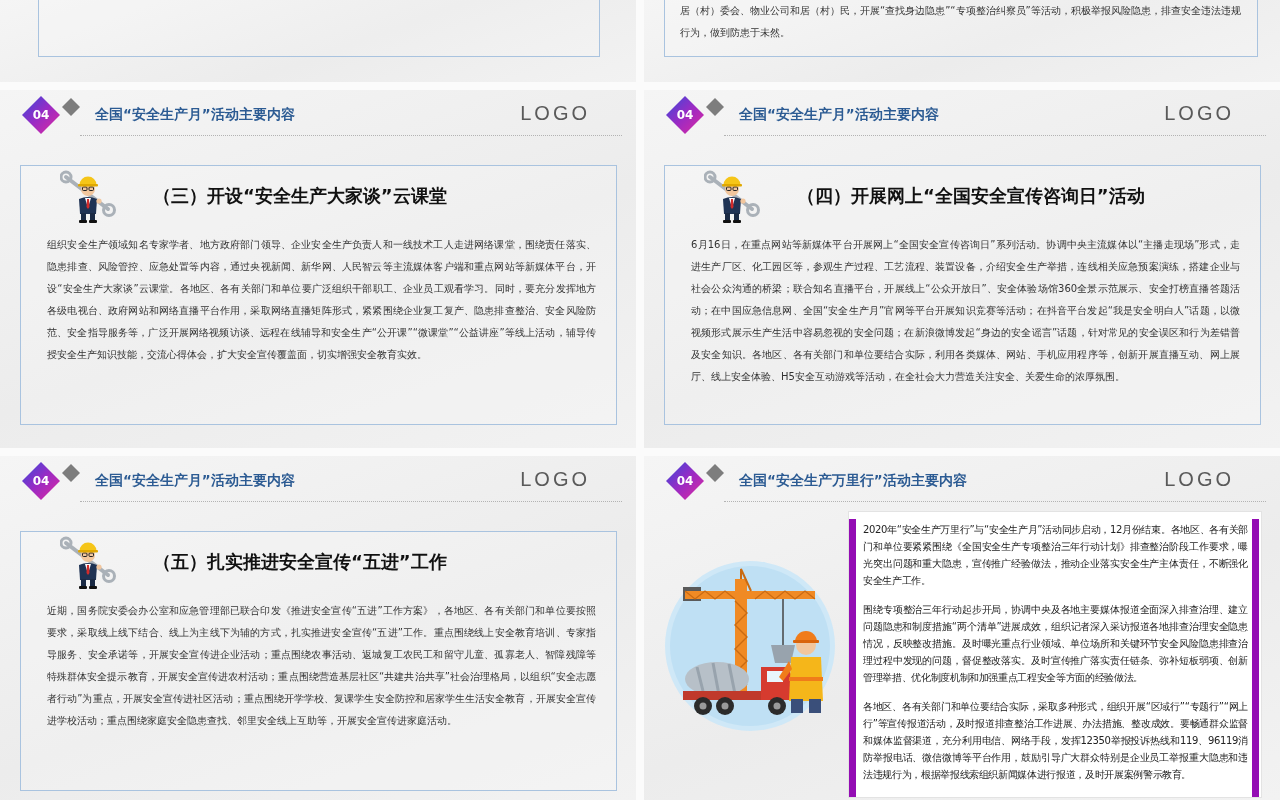 The image size is (1280, 800). Describe the element at coordinates (965, 311) in the screenshot. I see `body-paragraph: 6月16日，在重点网站等新媒体平台开展网上“全国安全宣传咨询日”系列活动。协调中央主流媒体以“主播走现场”形式，走进生产厂区、化工园区等，参观生产过程、工艺流程、装置设备，介绍安全生产举措，连线相关应急预案演练，搭建企业与社会公众沟通的桥梁；联合知名直播平台，开展线上“公众开放日”、安全体验场馆360全景示范展示、安全打榜直播答题活动；在中国应急信息网、全国“安全生产月”官网等平台开展知识竞赛等活动；在抖音平台发起“我是安全明白人”话题，以微视频形式展示生产生活中容易忽视的安全问题；在新浪微博发起“身边的安全谣言”话题，针对常见的安全误区和行为差错普及安全知识。各地区、各有关部门和单位要结合实际，利用各类媒体、网站、手机应用程序等，创新开展直播互动、网上展厅、线上安全体验、H5安全互动游戏等活动，在全社会大力营造关注安全、关爱生命的浓厚氛围。` at that location.